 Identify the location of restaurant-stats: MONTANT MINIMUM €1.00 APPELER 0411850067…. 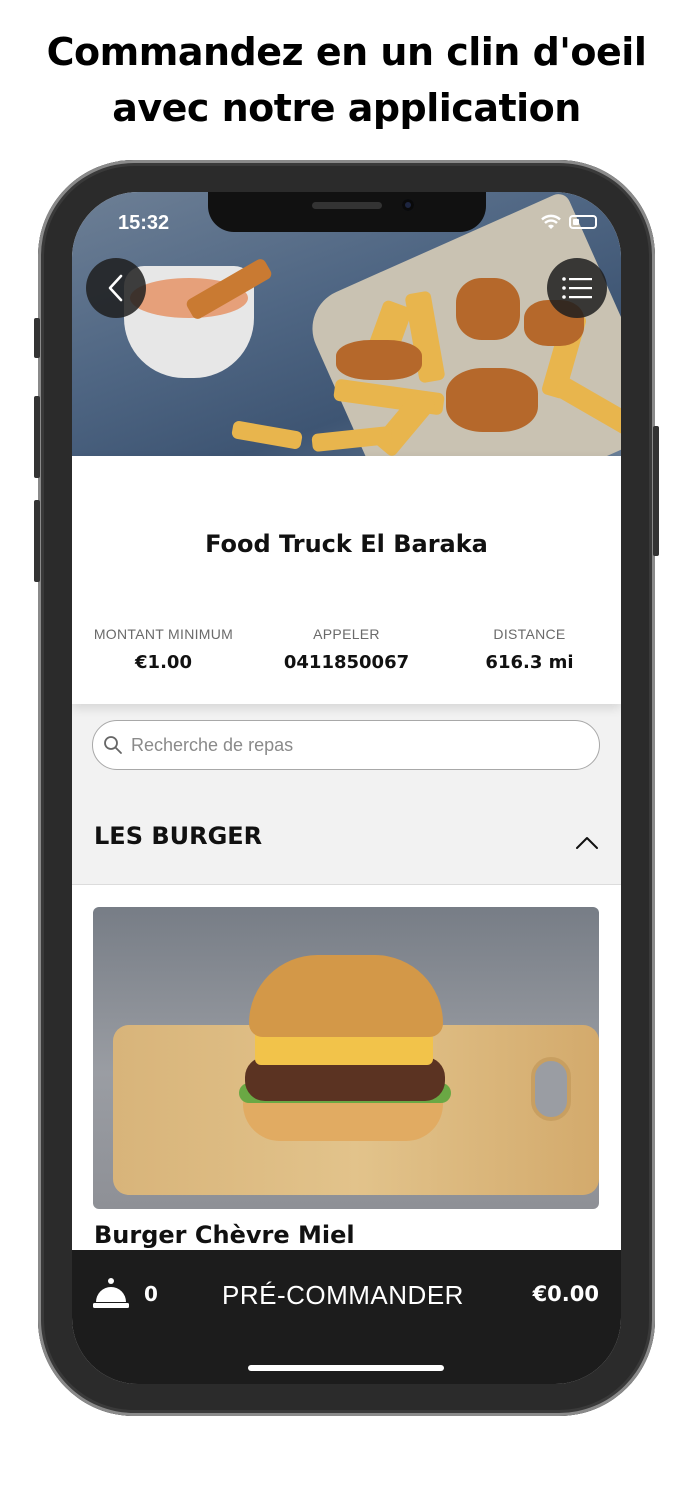
(346, 649).